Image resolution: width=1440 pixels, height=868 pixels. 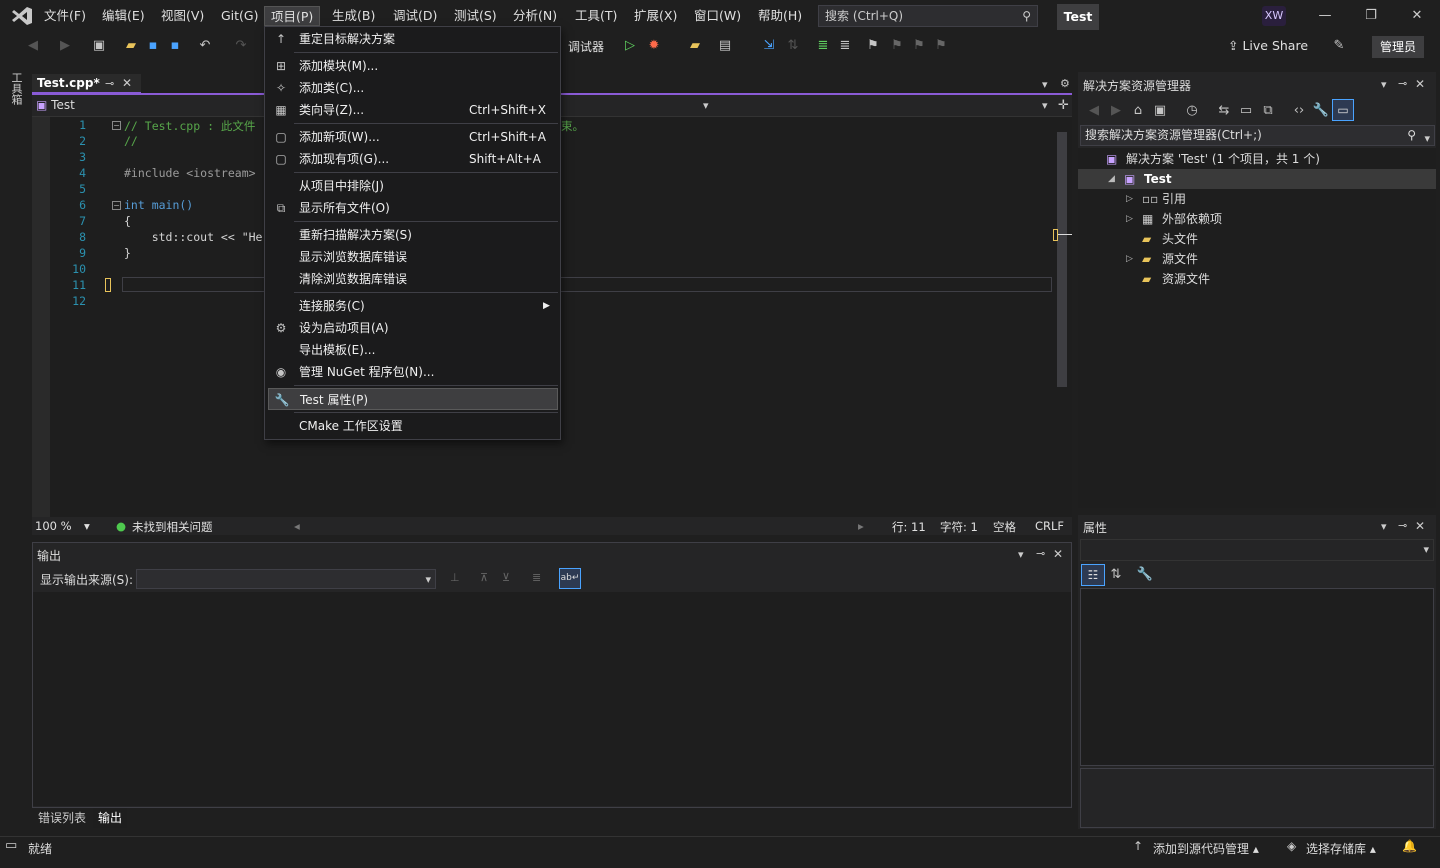 What do you see at coordinates (353, 16) in the screenshot?
I see `menu-item: 生成(B)` at bounding box center [353, 16].